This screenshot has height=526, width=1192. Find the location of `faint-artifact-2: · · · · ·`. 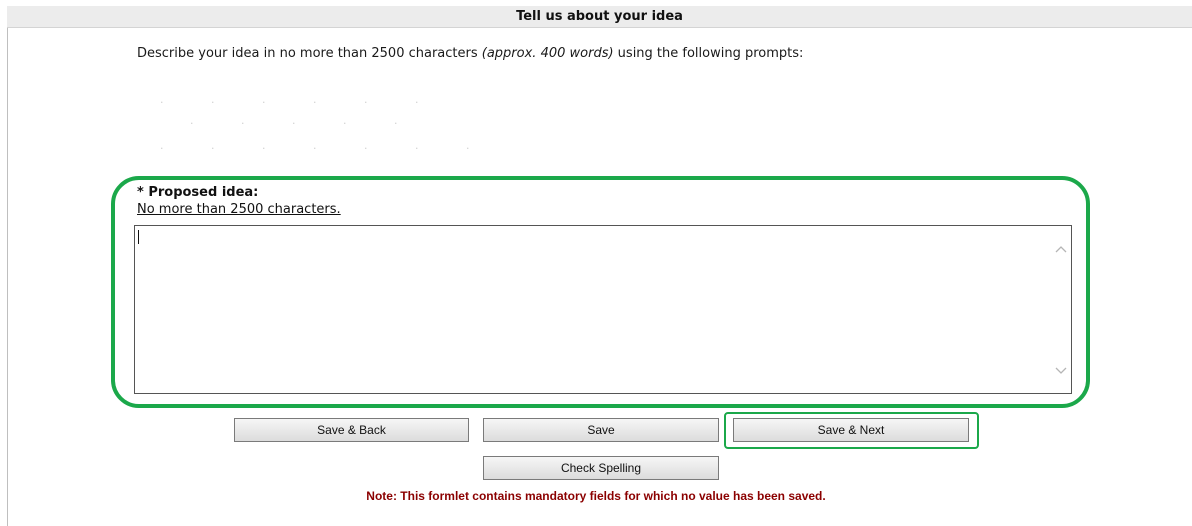

faint-artifact-2: · · · · · is located at coordinates (305, 123).